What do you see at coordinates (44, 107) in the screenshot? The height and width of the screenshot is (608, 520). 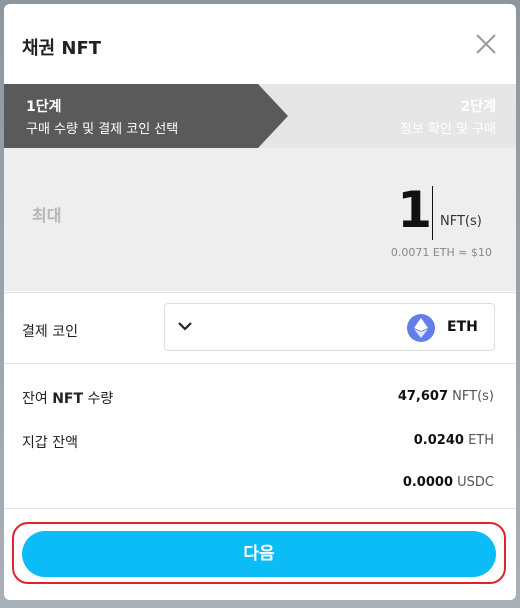 I see `step-1-number: 1단계` at bounding box center [44, 107].